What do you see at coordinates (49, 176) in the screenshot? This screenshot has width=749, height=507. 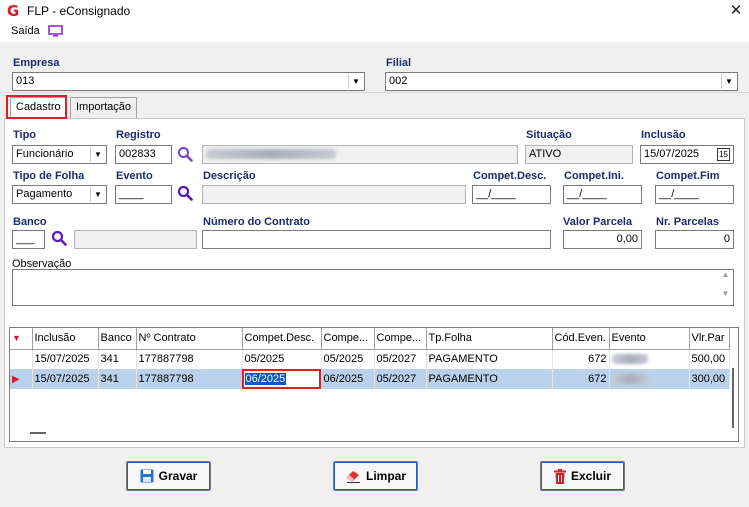 I see `tipo-folha-label: Tipo de Folha` at bounding box center [49, 176].